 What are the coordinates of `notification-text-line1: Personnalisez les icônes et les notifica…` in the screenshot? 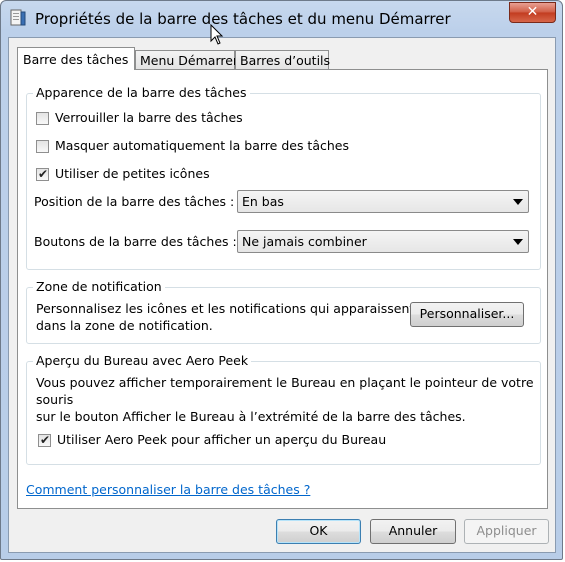 It's located at (225, 308).